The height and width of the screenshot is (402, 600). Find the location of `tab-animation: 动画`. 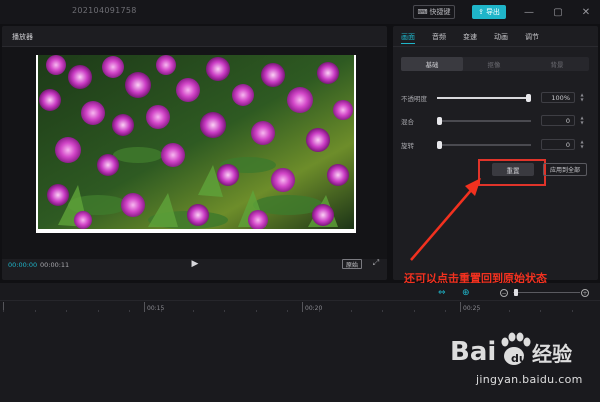

tab-animation: 动画 is located at coordinates (501, 37).